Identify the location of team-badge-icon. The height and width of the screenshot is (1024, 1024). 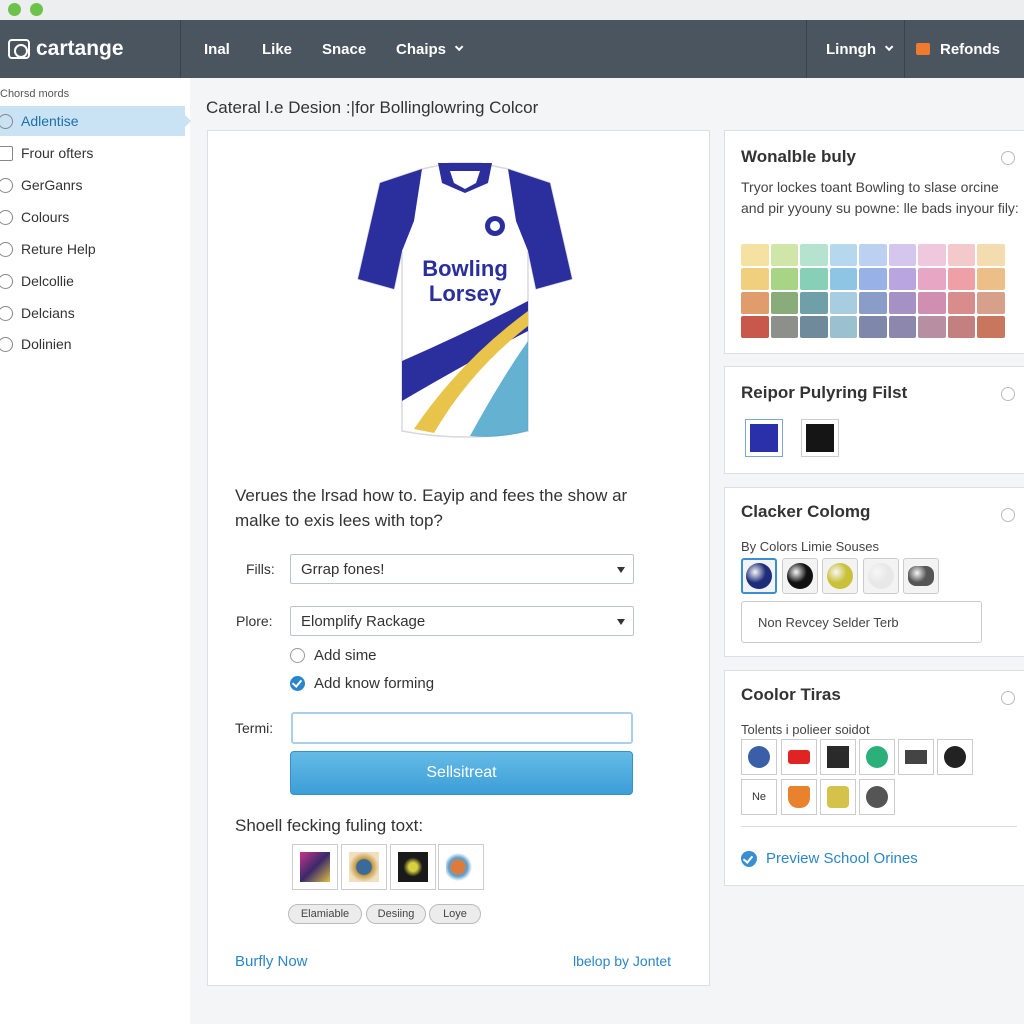
(759, 757).